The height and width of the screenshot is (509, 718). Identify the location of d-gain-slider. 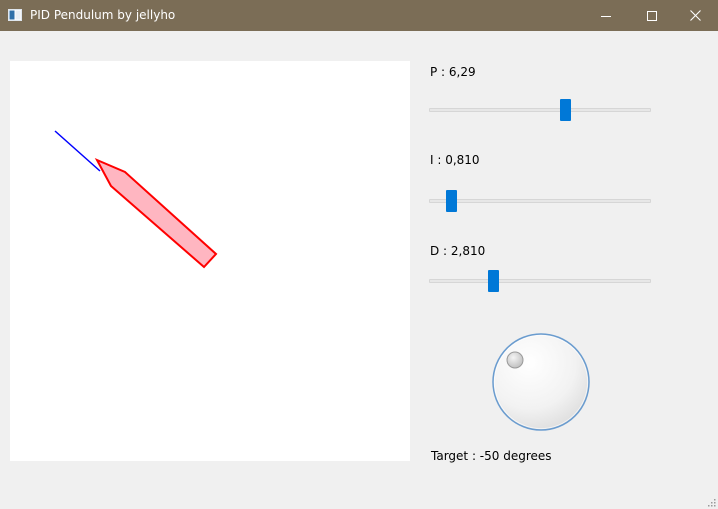
(540, 281).